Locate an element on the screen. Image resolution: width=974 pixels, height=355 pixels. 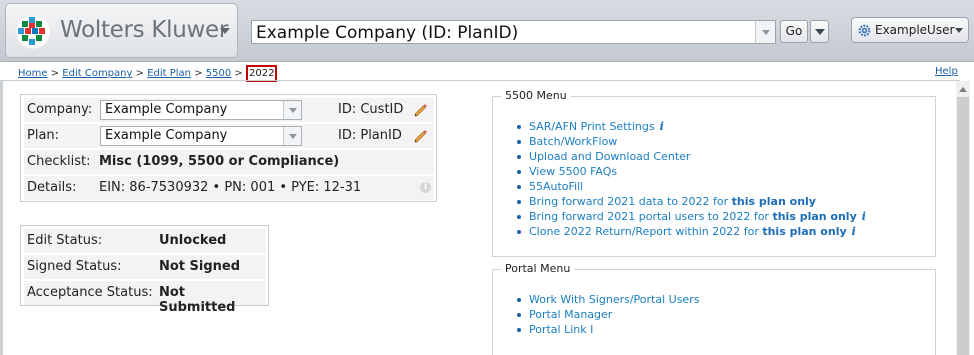
company-label: Company: is located at coordinates (60, 109).